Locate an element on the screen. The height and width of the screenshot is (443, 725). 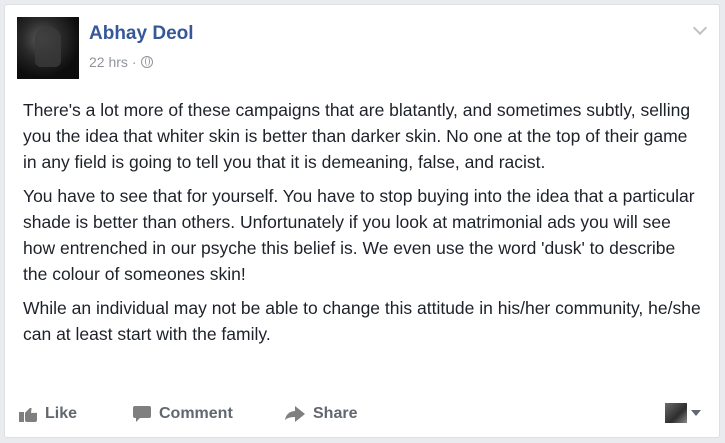
comment-button: Comment is located at coordinates (183, 414).